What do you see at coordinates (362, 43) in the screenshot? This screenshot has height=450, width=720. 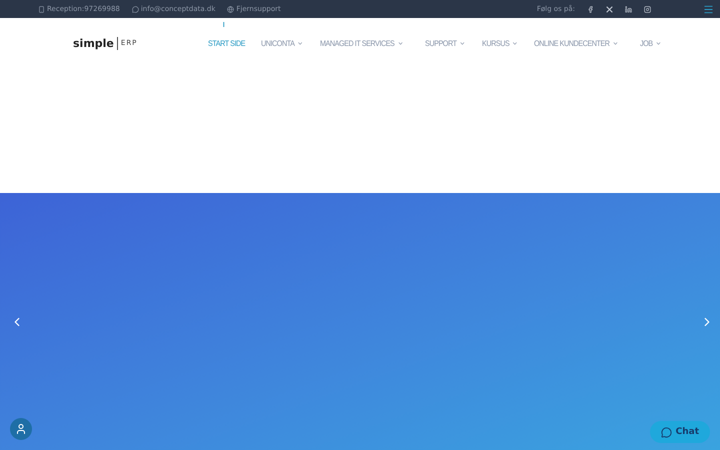 I see `nav-link: MANAGED IT SERVICES` at bounding box center [362, 43].